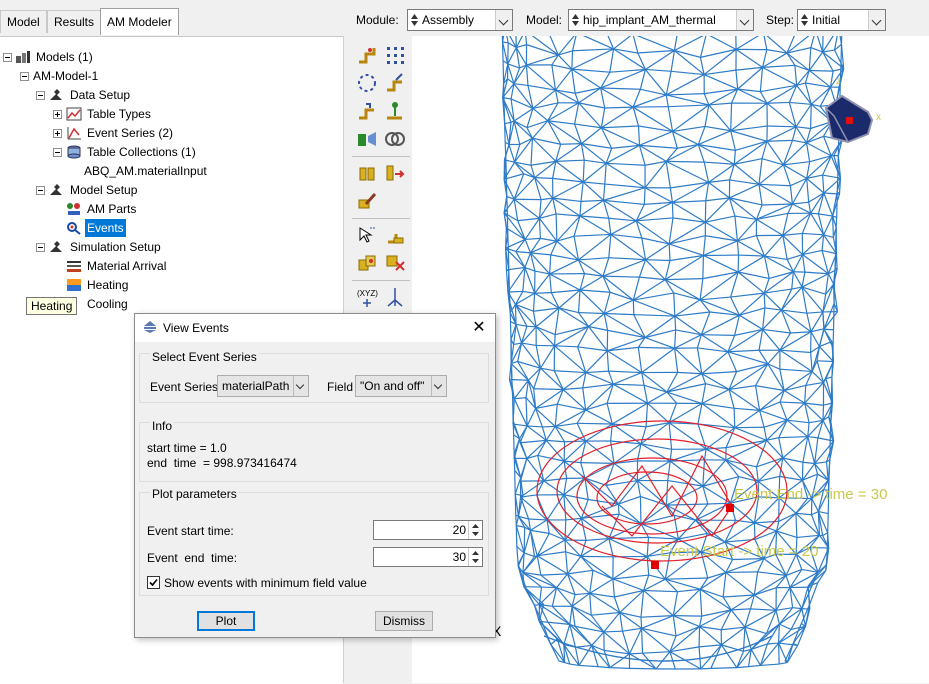  I want to click on show-min-events-checkbox, so click(153, 582).